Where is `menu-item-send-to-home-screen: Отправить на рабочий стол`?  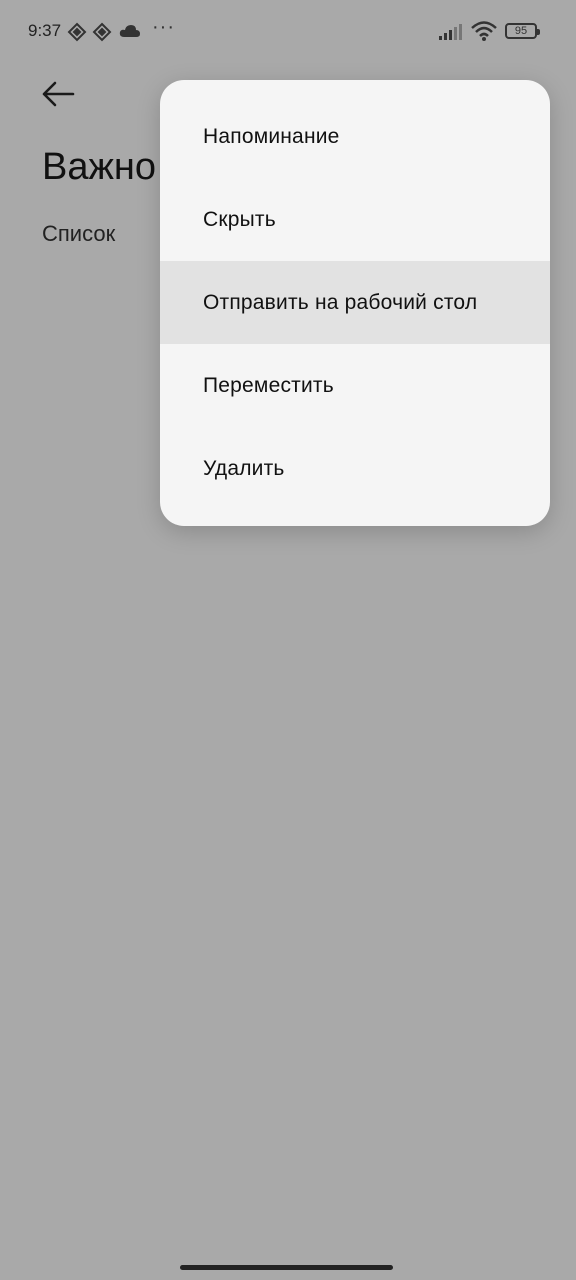
menu-item-send-to-home-screen: Отправить на рабочий стол is located at coordinates (355, 302).